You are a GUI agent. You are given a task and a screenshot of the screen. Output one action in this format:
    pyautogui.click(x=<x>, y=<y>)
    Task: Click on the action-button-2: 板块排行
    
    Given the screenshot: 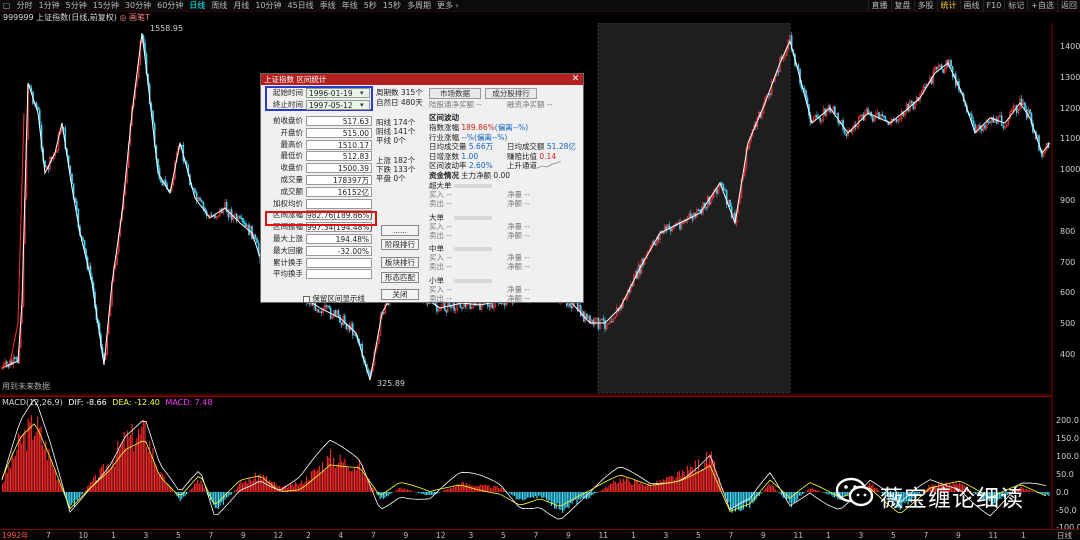 What is the action you would take?
    pyautogui.click(x=400, y=262)
    